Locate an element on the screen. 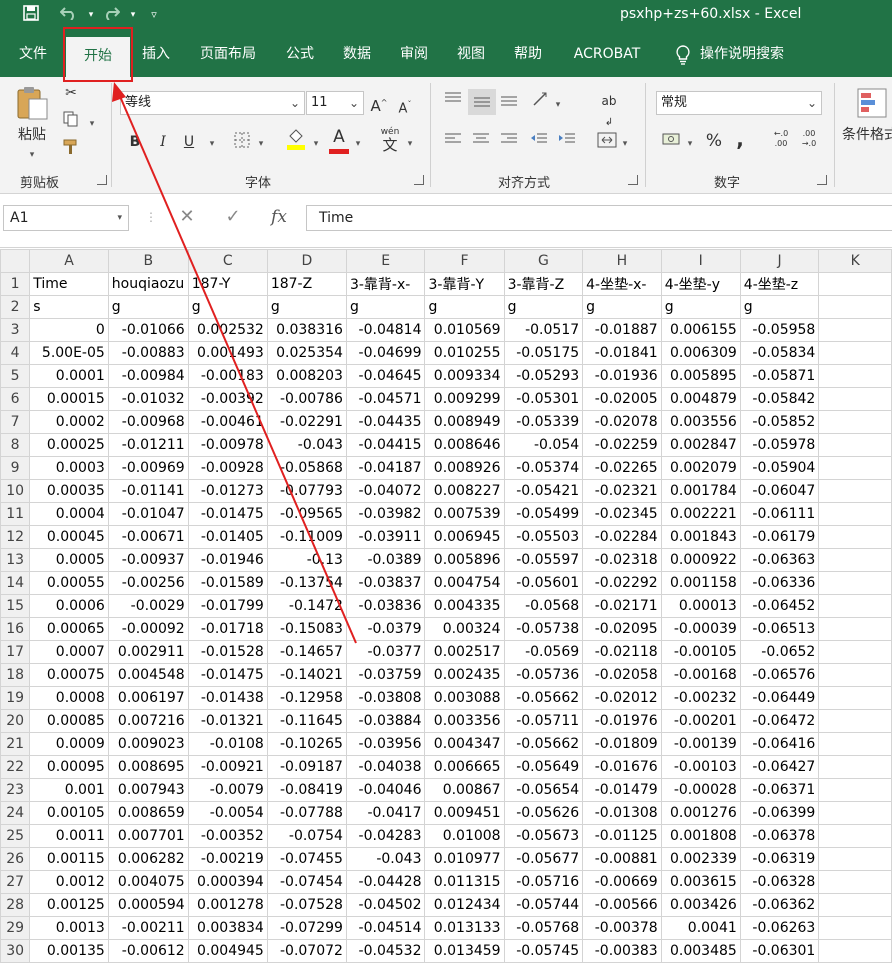 The width and height of the screenshot is (892, 967). cell: -0.03956 is located at coordinates (385, 744).